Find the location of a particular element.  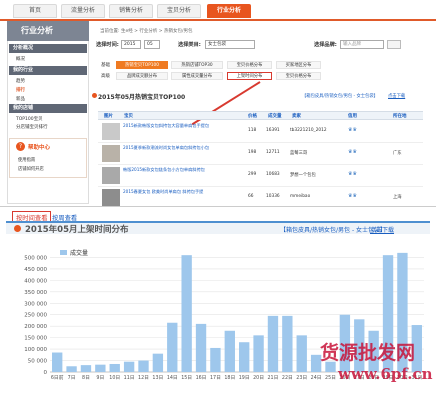

x-tick-label: 15日 is located at coordinates (186, 378).